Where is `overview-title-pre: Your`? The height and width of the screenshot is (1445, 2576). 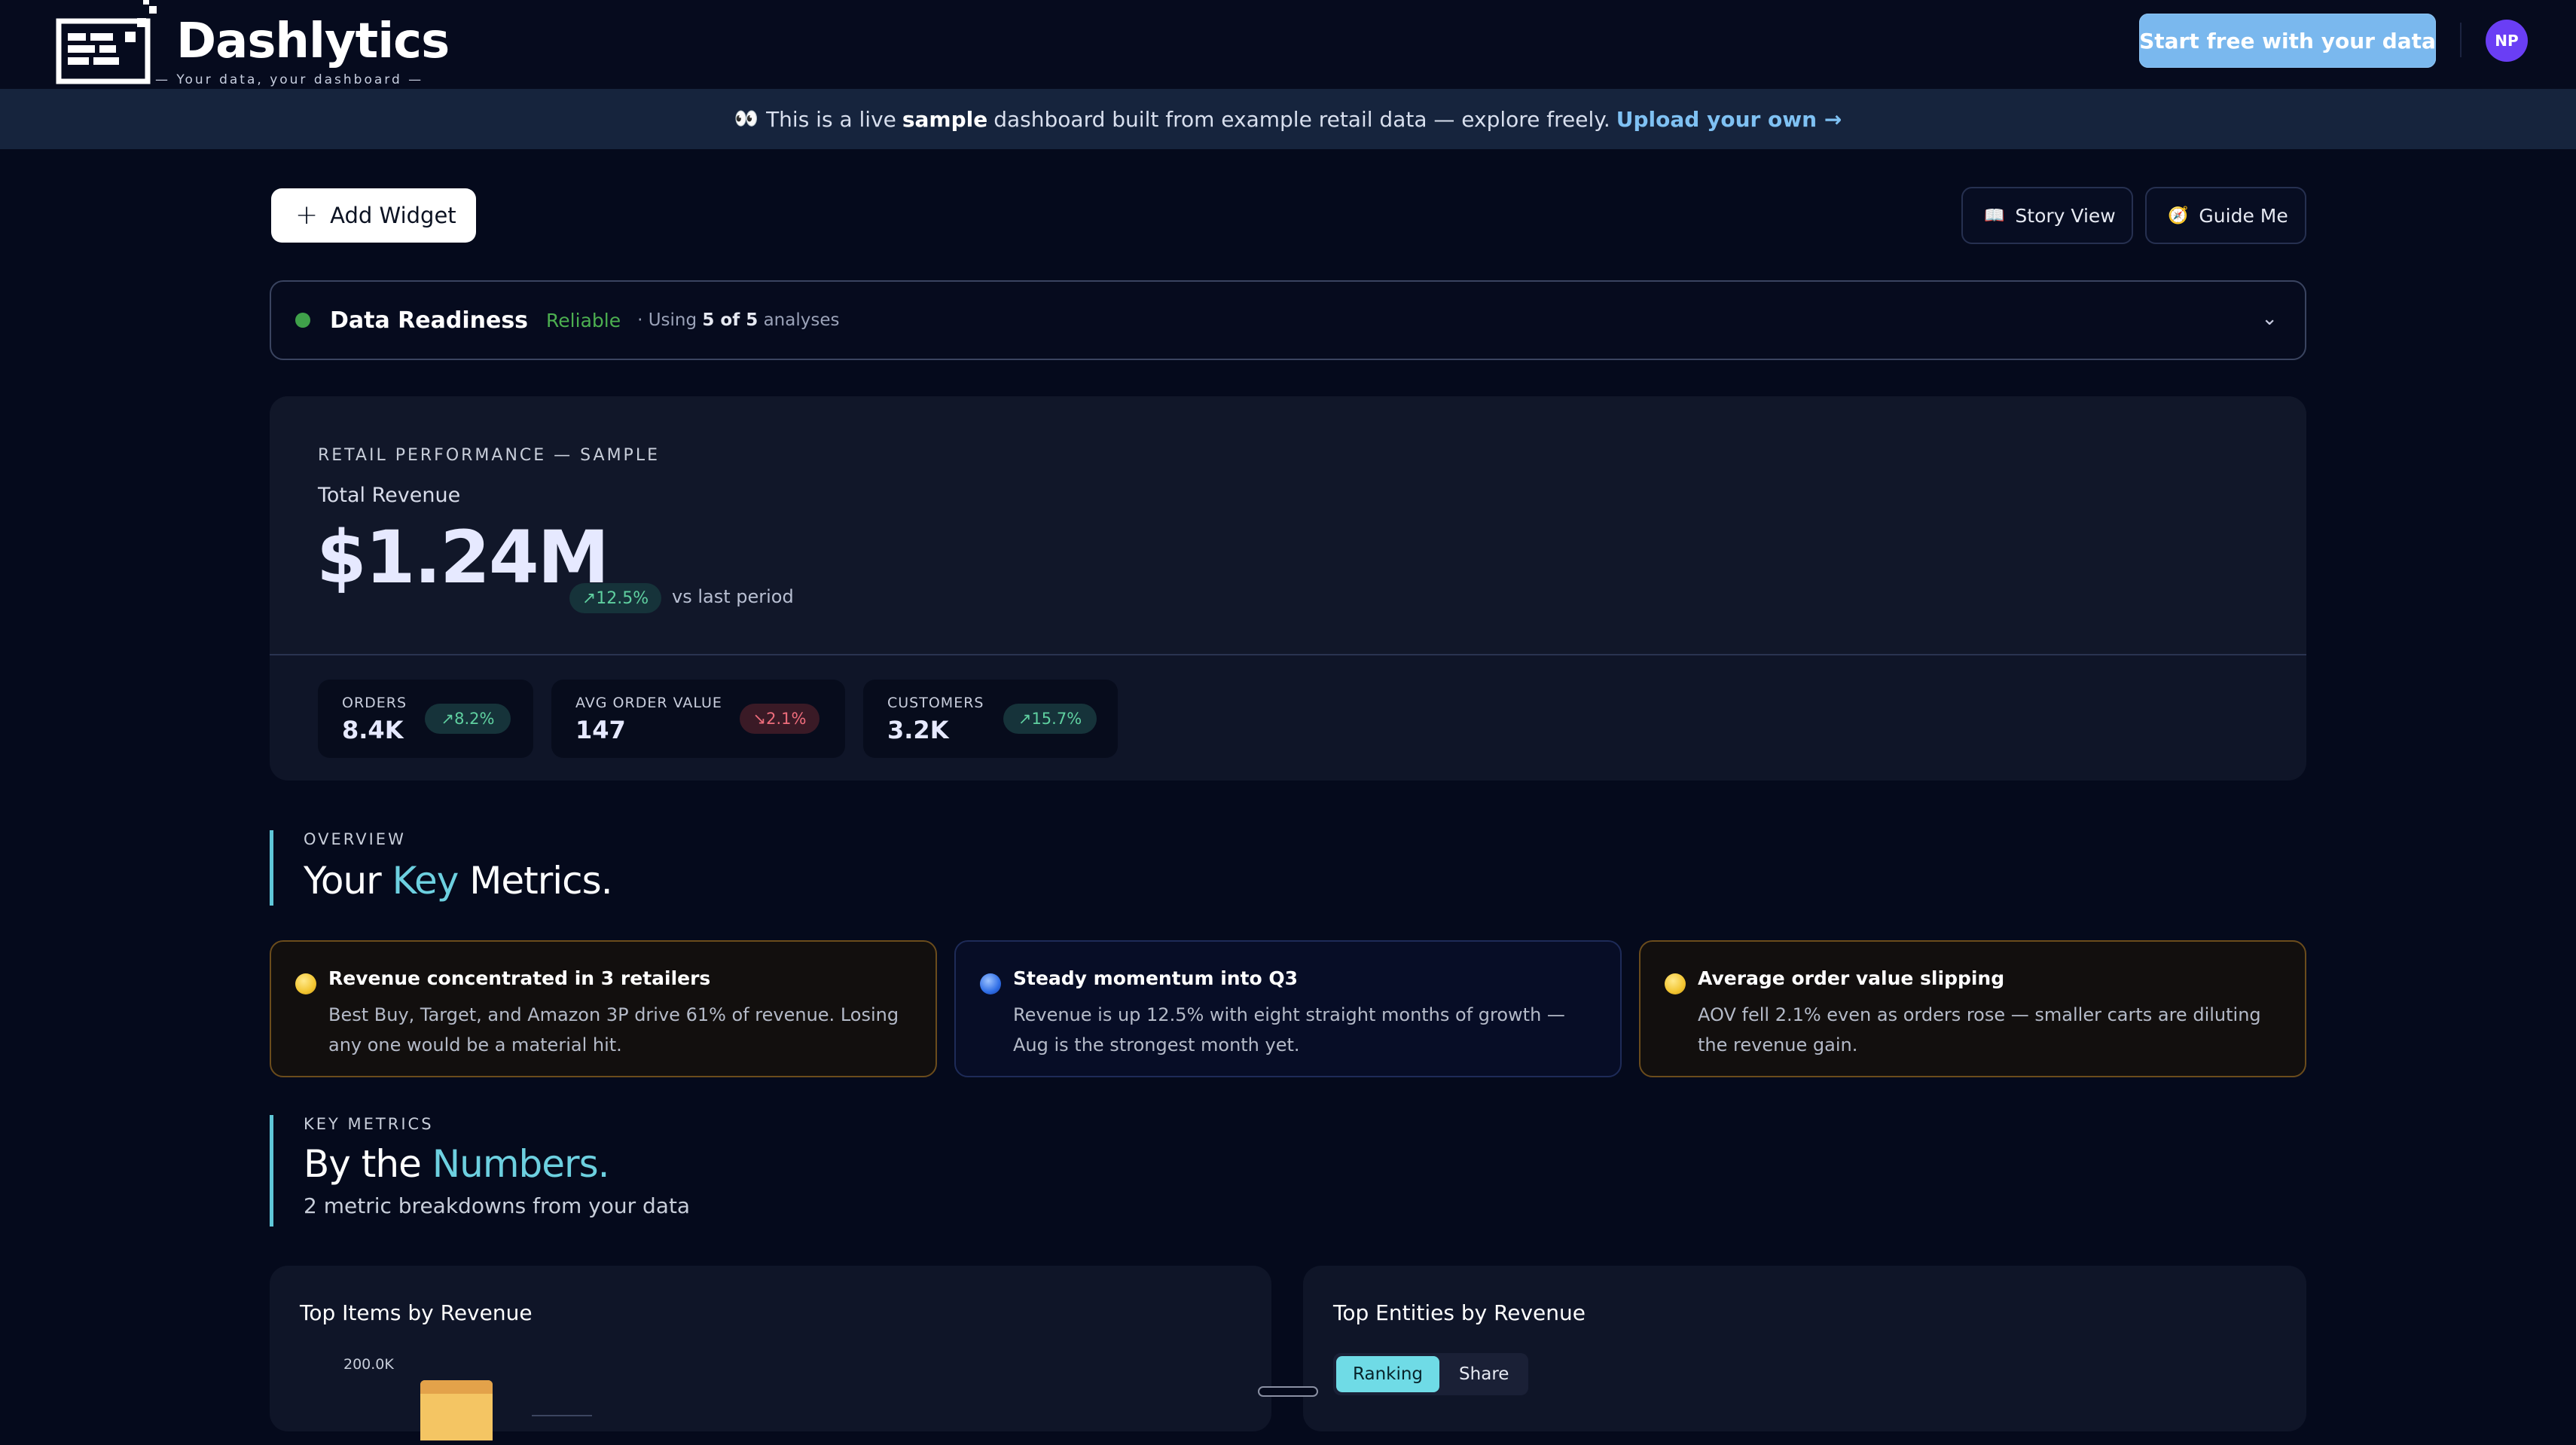
overview-title-pre: Your is located at coordinates (343, 881).